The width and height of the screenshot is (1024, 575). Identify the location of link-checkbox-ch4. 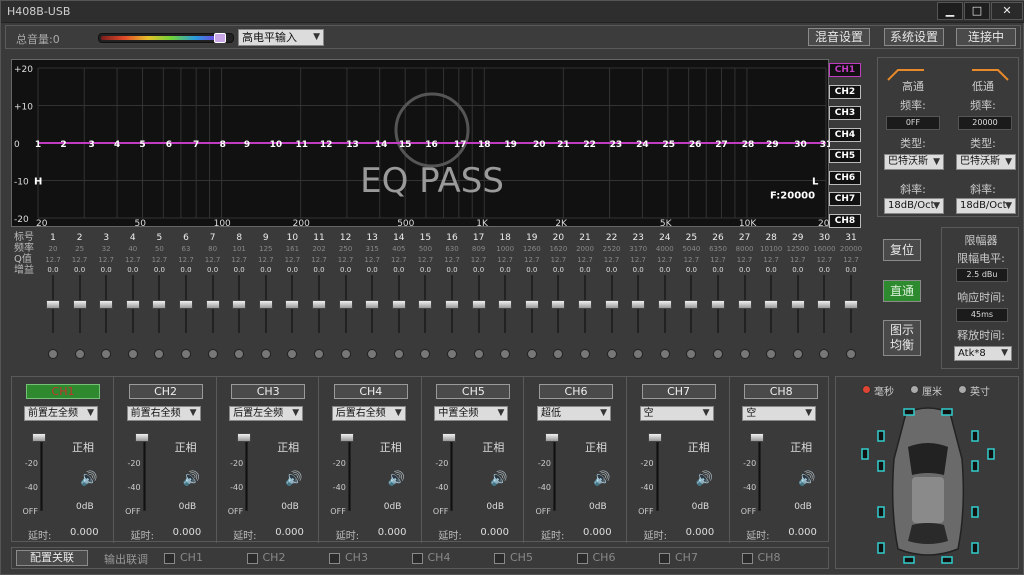
(417, 558).